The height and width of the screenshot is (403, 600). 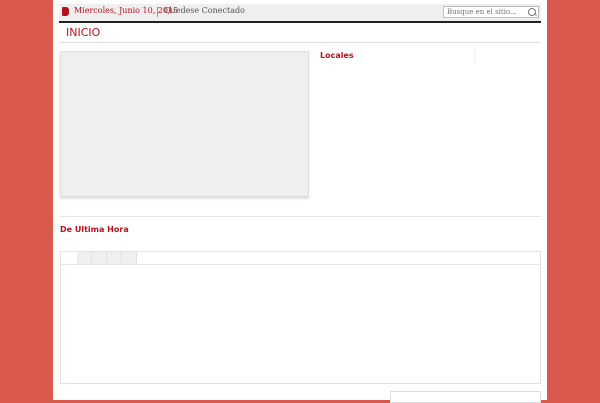 I want to click on search-box, so click(x=491, y=12).